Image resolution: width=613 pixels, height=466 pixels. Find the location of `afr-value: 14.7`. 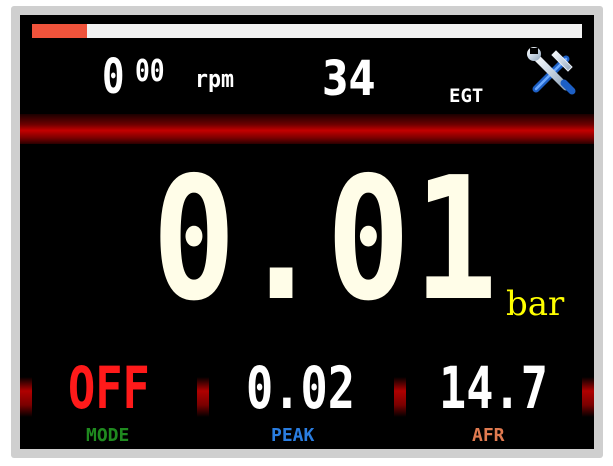

afr-value: 14.7 is located at coordinates (493, 388).